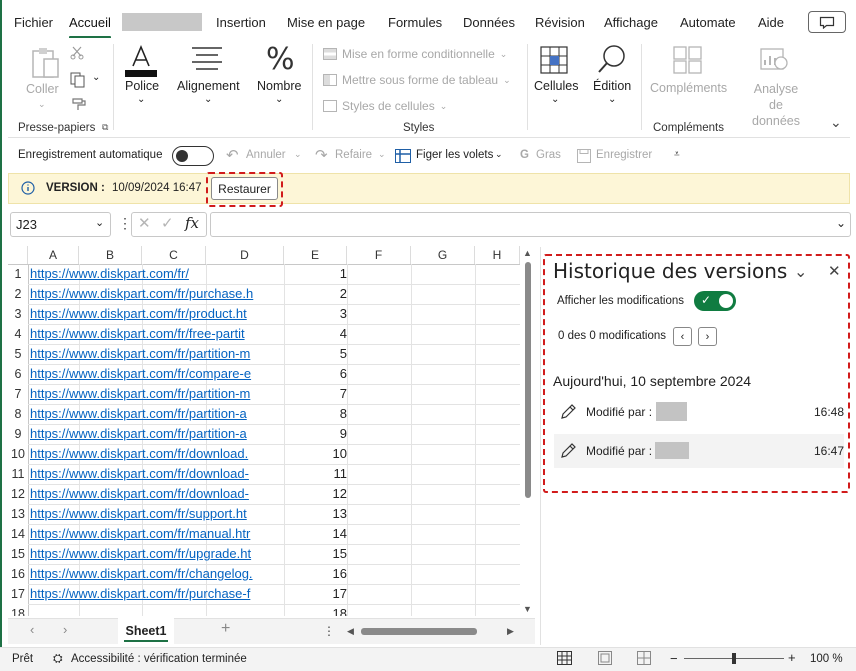 The image size is (856, 671). Describe the element at coordinates (18, 594) in the screenshot. I see `row-header: 17` at that location.